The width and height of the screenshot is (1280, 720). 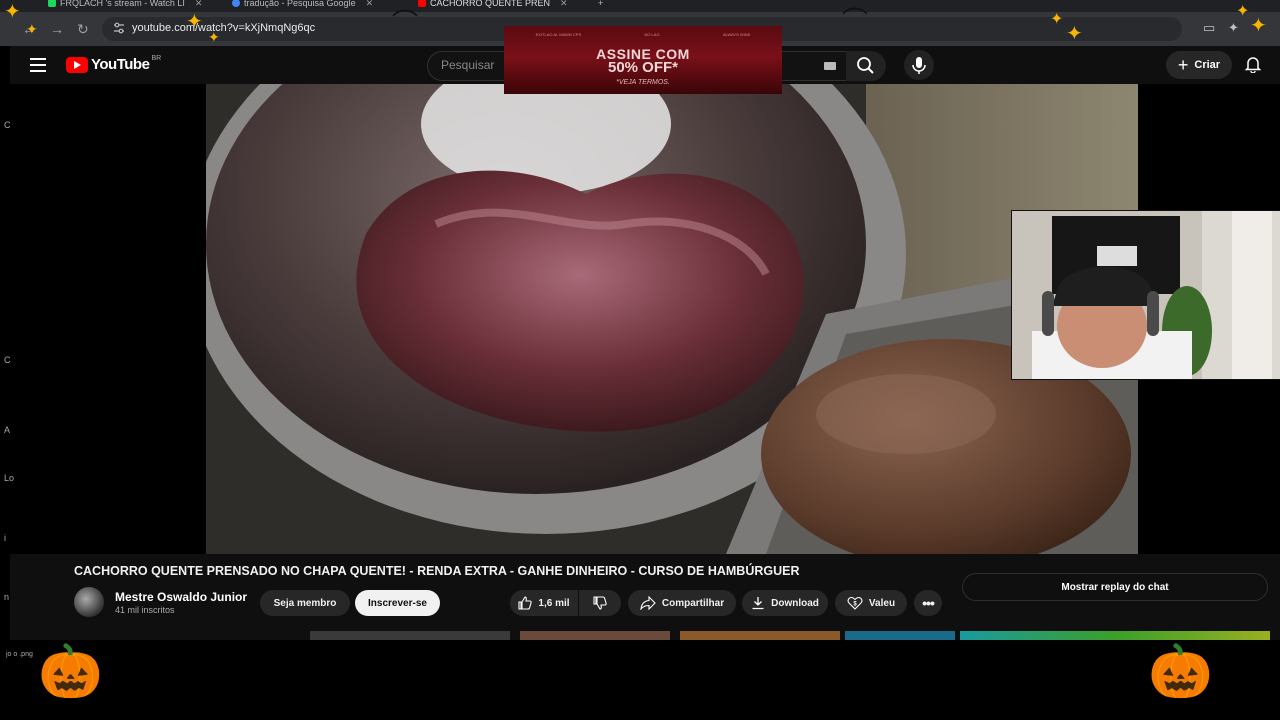 I want to click on streamer-webcam, so click(x=1145, y=295).